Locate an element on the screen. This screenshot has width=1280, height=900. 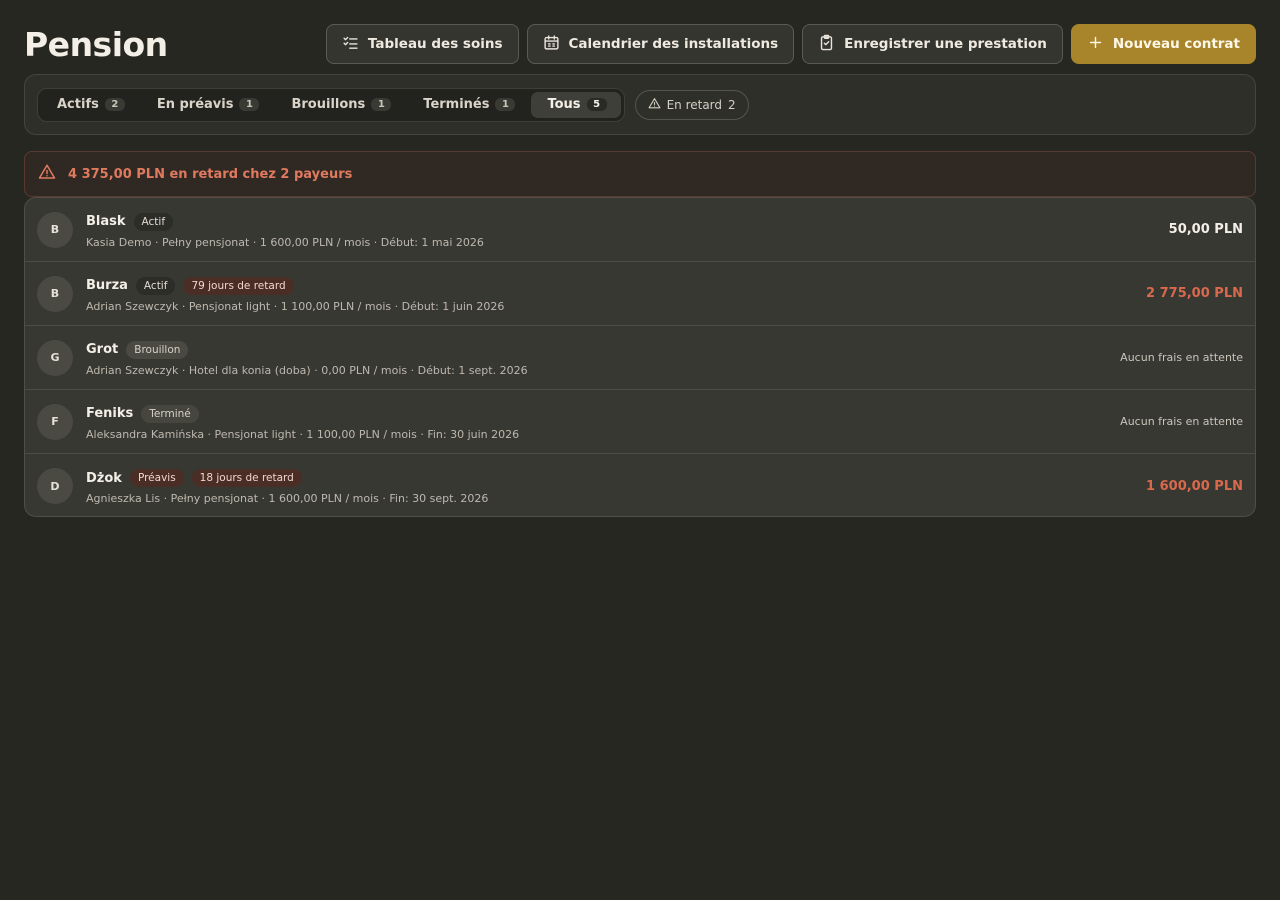
avatar: D is located at coordinates (55, 486).